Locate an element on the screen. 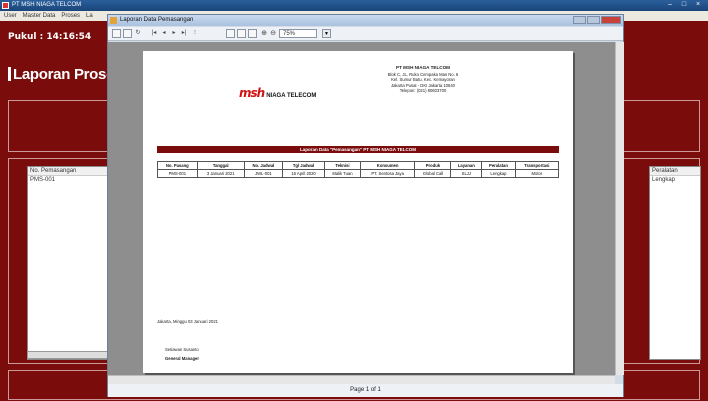  app-icon is located at coordinates (5, 5).